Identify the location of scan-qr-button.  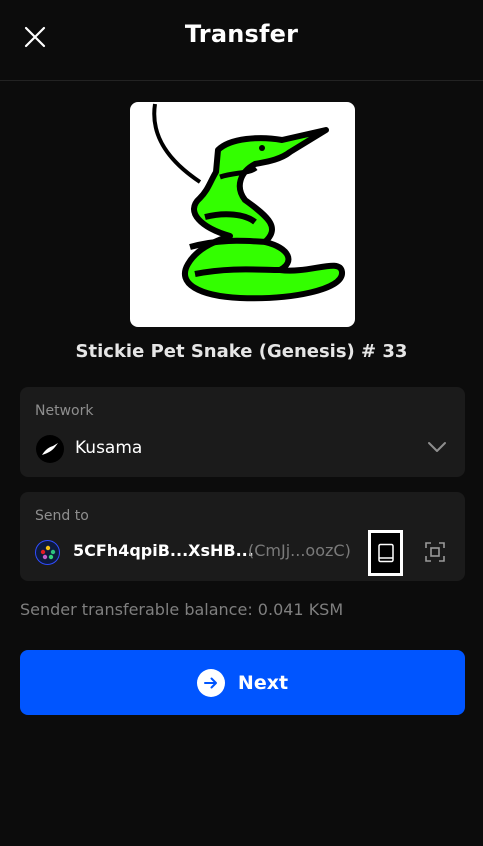
(435, 552).